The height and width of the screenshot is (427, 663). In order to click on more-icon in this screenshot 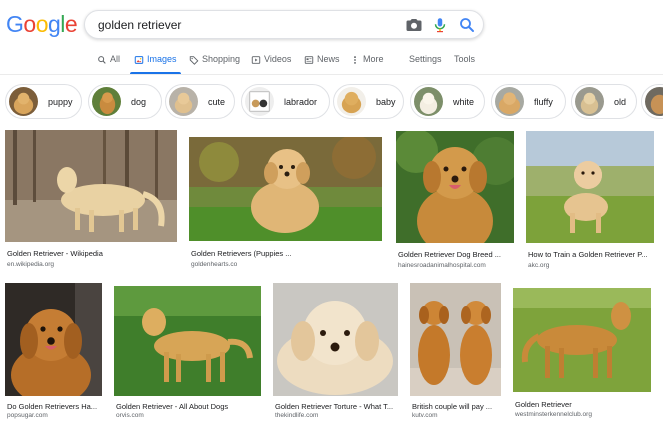, I will do `click(355, 60)`.